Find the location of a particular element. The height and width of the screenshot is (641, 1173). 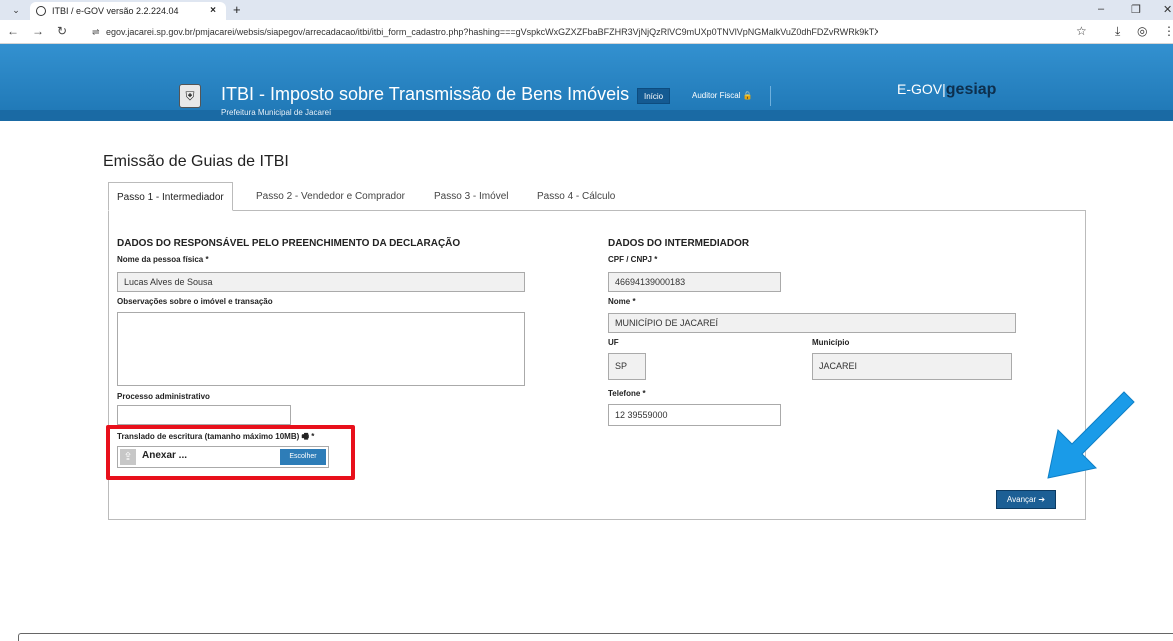

browser-tab-title: ITBI / e-GOV versão 2.2.224.04 is located at coordinates (115, 11).